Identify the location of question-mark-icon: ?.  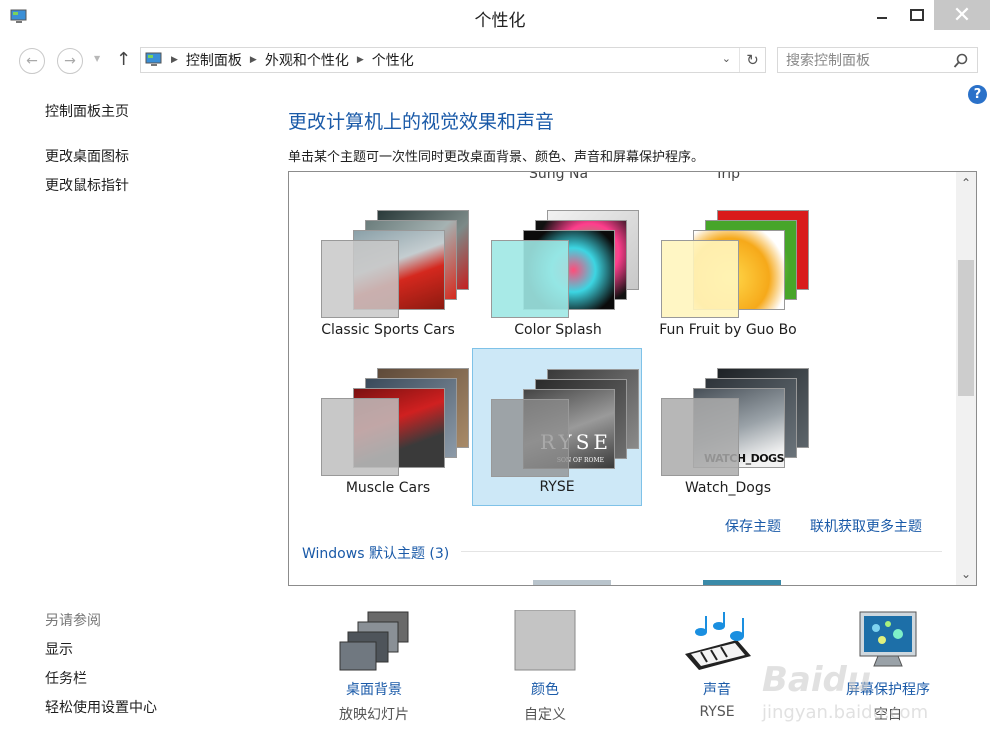
(977, 94).